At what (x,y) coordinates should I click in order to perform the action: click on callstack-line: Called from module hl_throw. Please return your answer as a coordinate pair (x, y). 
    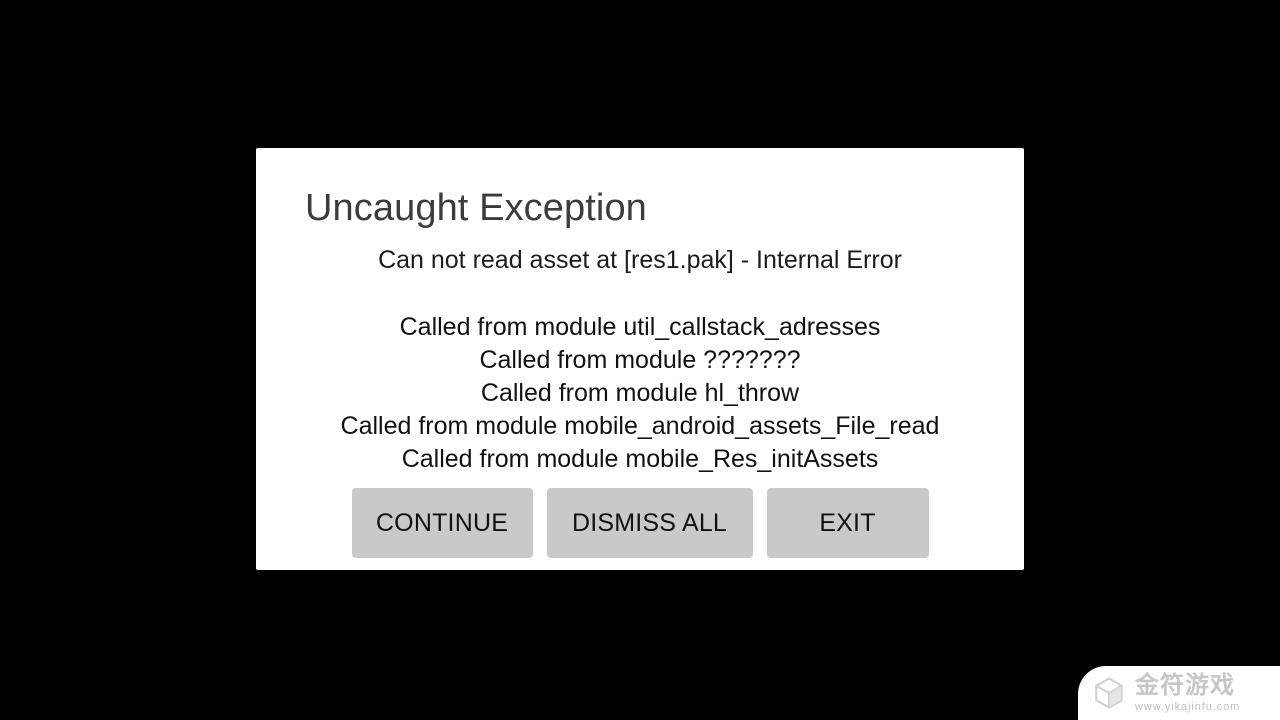
    Looking at the image, I should click on (640, 393).